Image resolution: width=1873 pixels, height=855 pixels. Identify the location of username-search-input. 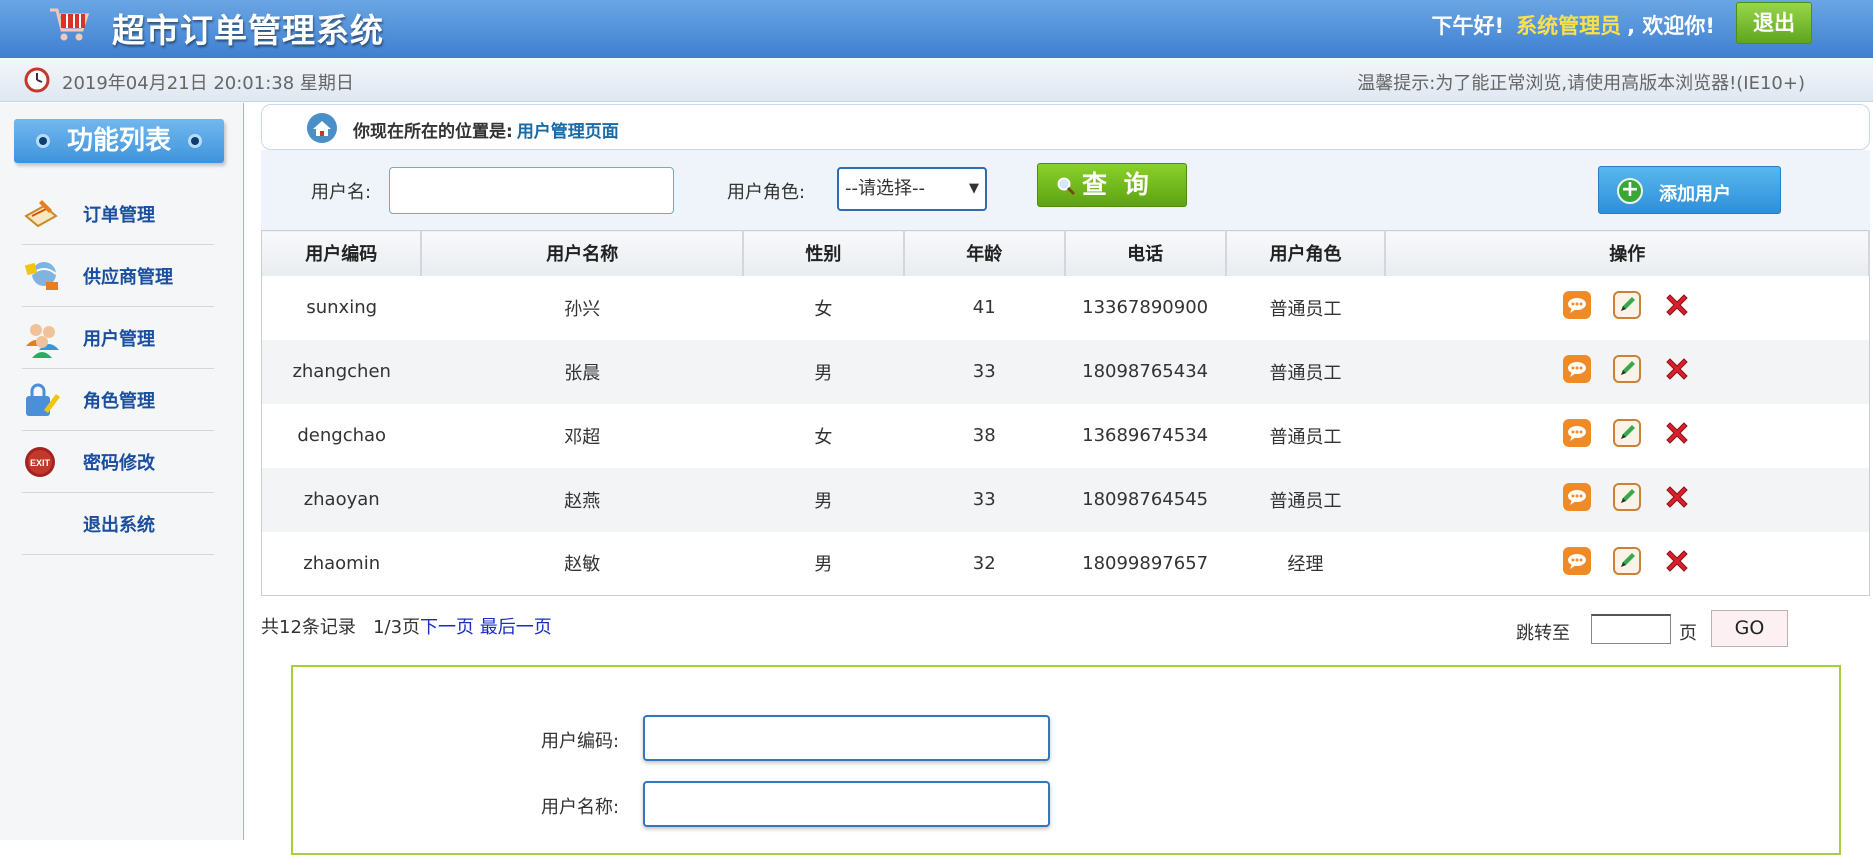
(531, 190).